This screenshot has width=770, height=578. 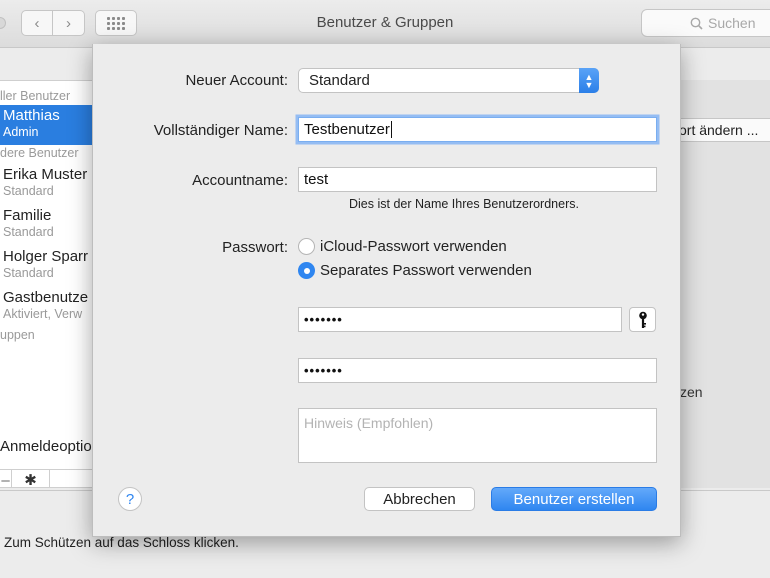 I want to click on key-icon, so click(x=642, y=319).